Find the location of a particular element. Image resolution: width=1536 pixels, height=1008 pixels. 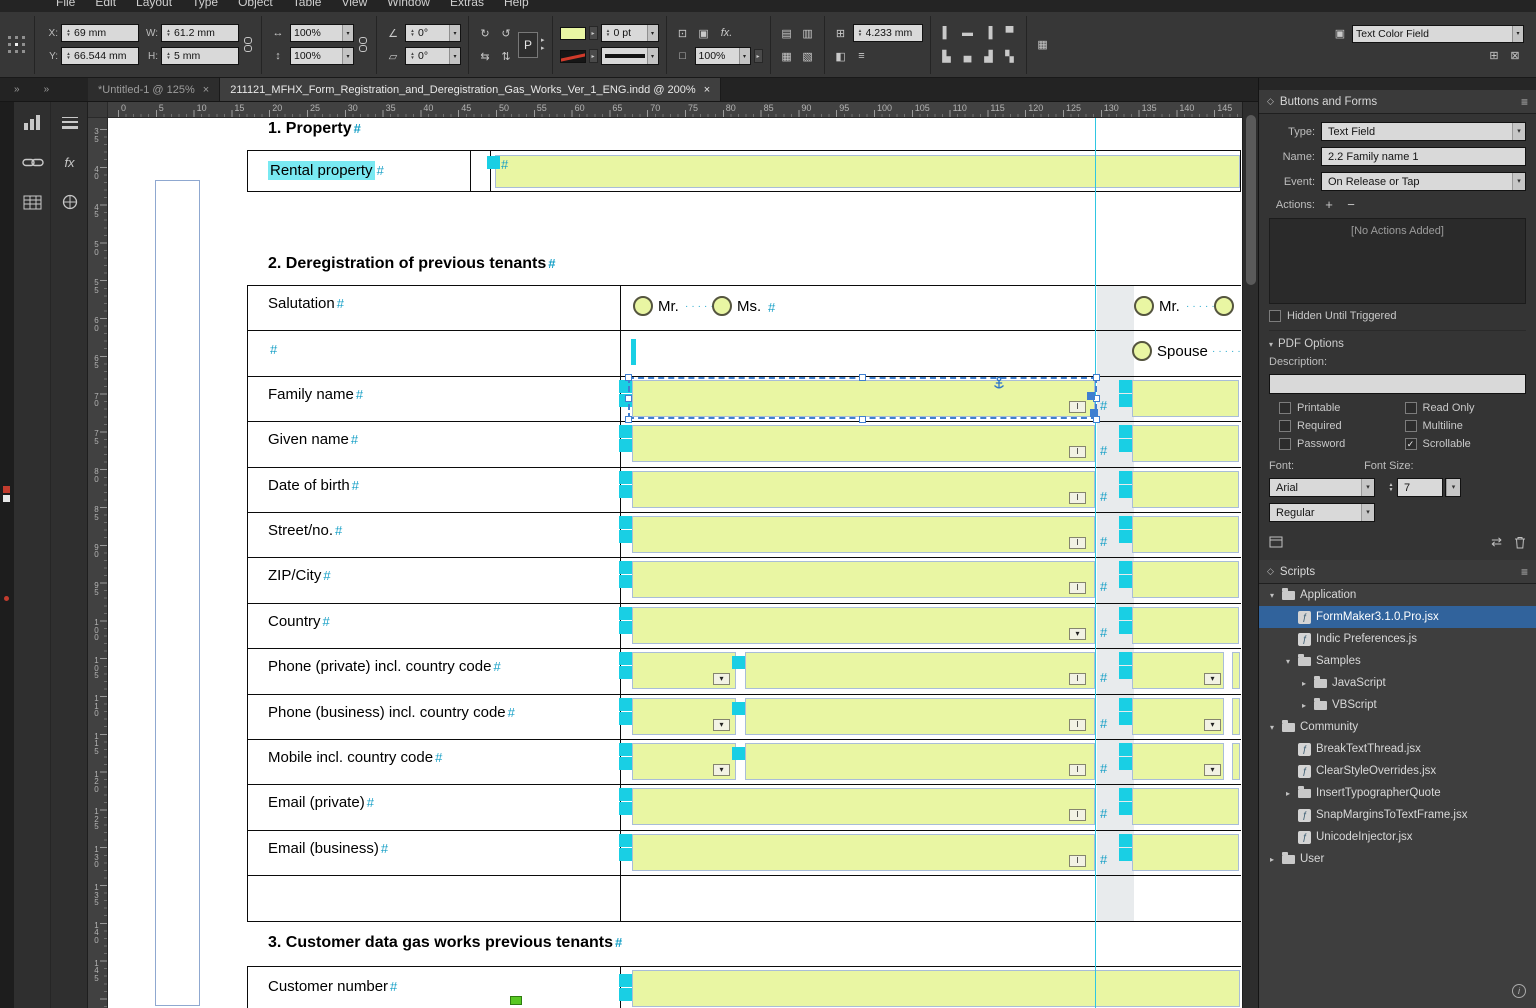

fill-color-swatch is located at coordinates (572, 33).